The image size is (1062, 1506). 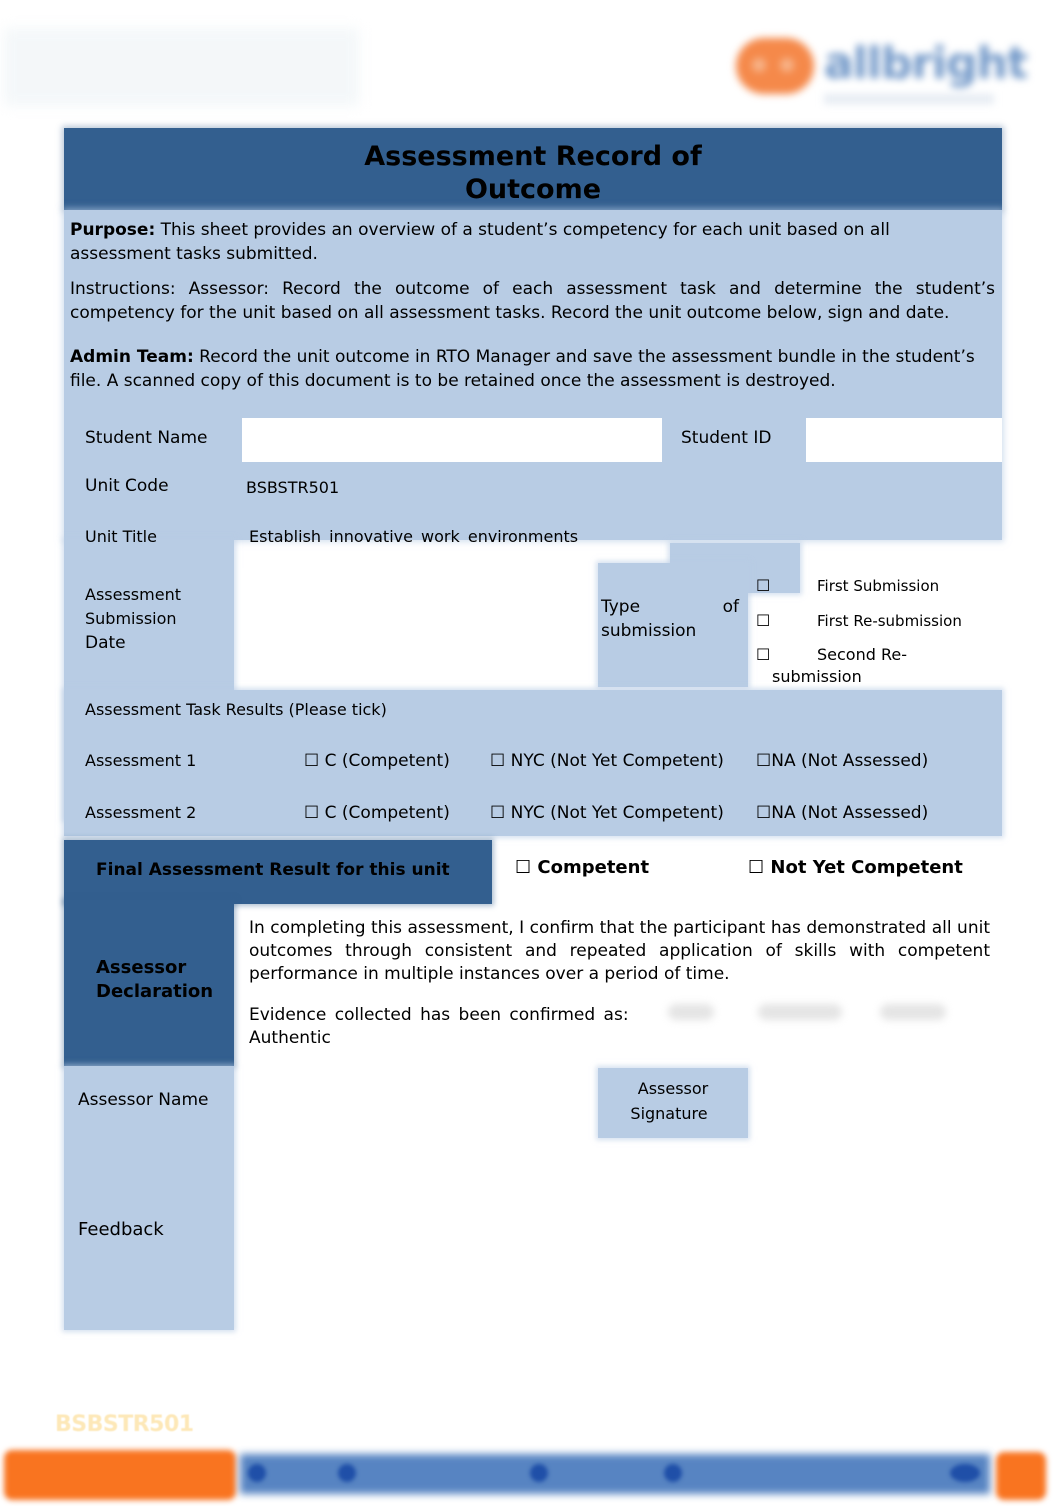 I want to click on assessor-signature-field, so click(x=876, y=1104).